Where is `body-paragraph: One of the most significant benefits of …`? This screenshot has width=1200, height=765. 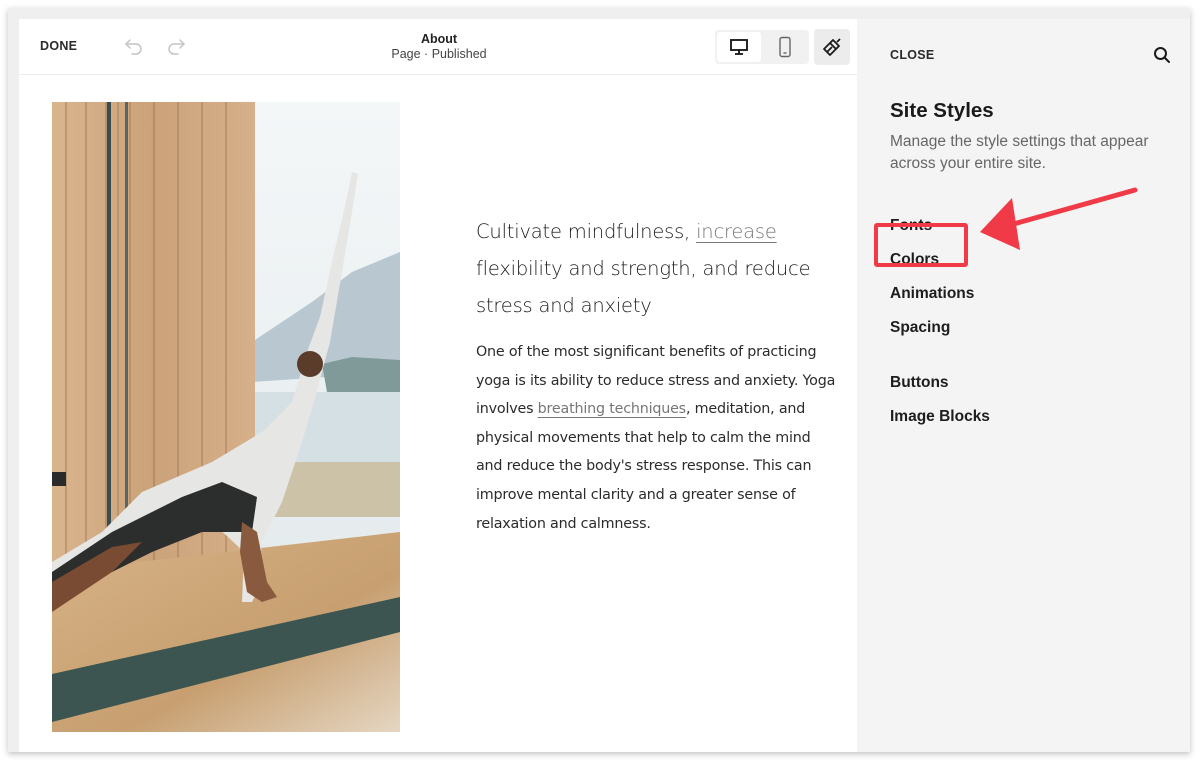 body-paragraph: One of the most significant benefits of … is located at coordinates (656, 438).